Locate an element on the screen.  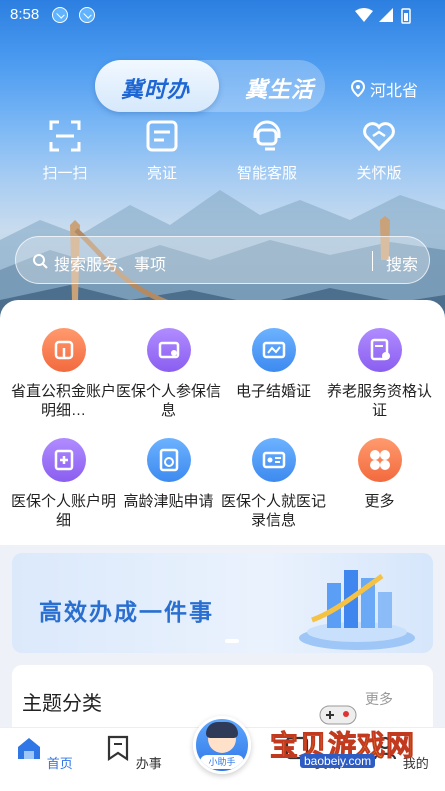
carousel-indicator is located at coordinates (232, 641).